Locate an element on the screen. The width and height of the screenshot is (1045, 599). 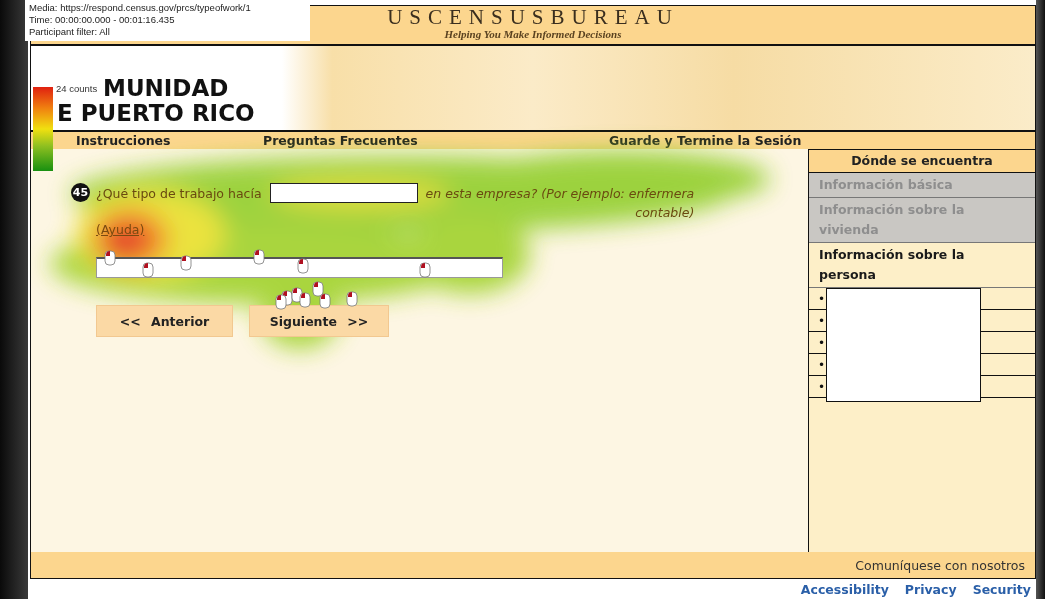
contact-text: Comuníquese con nosotros is located at coordinates (940, 565).